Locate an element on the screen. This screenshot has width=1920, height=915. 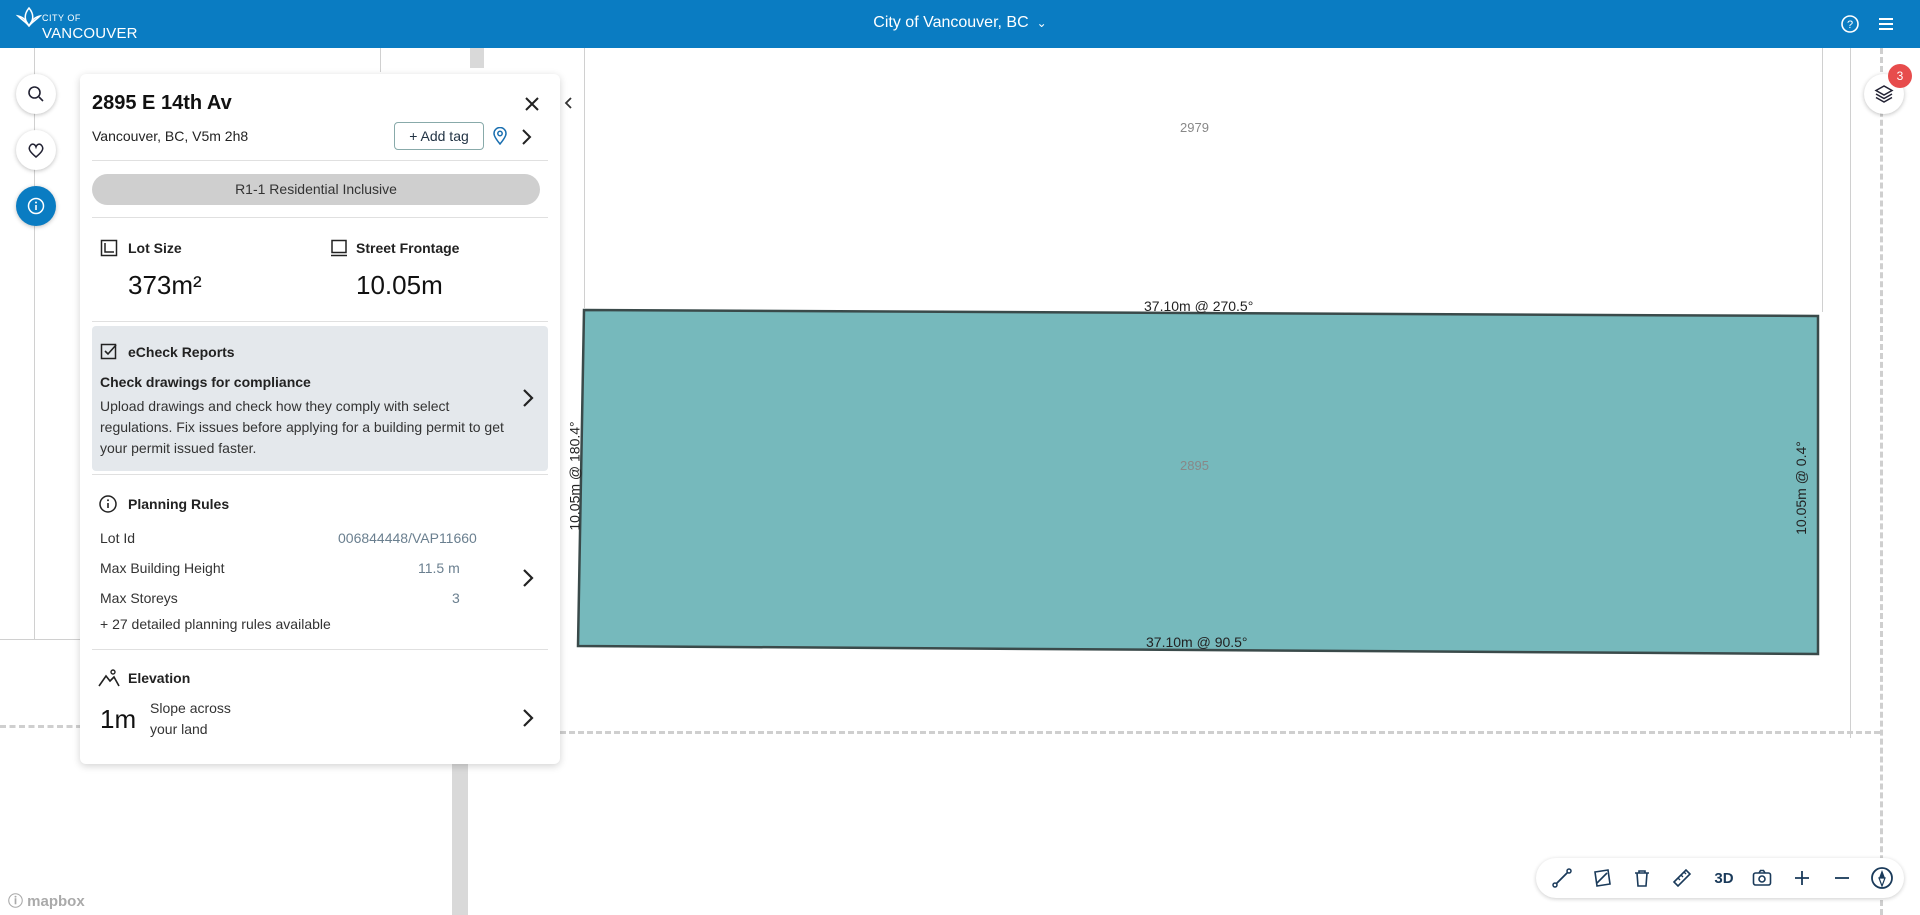
camera-icon is located at coordinates (1762, 877).